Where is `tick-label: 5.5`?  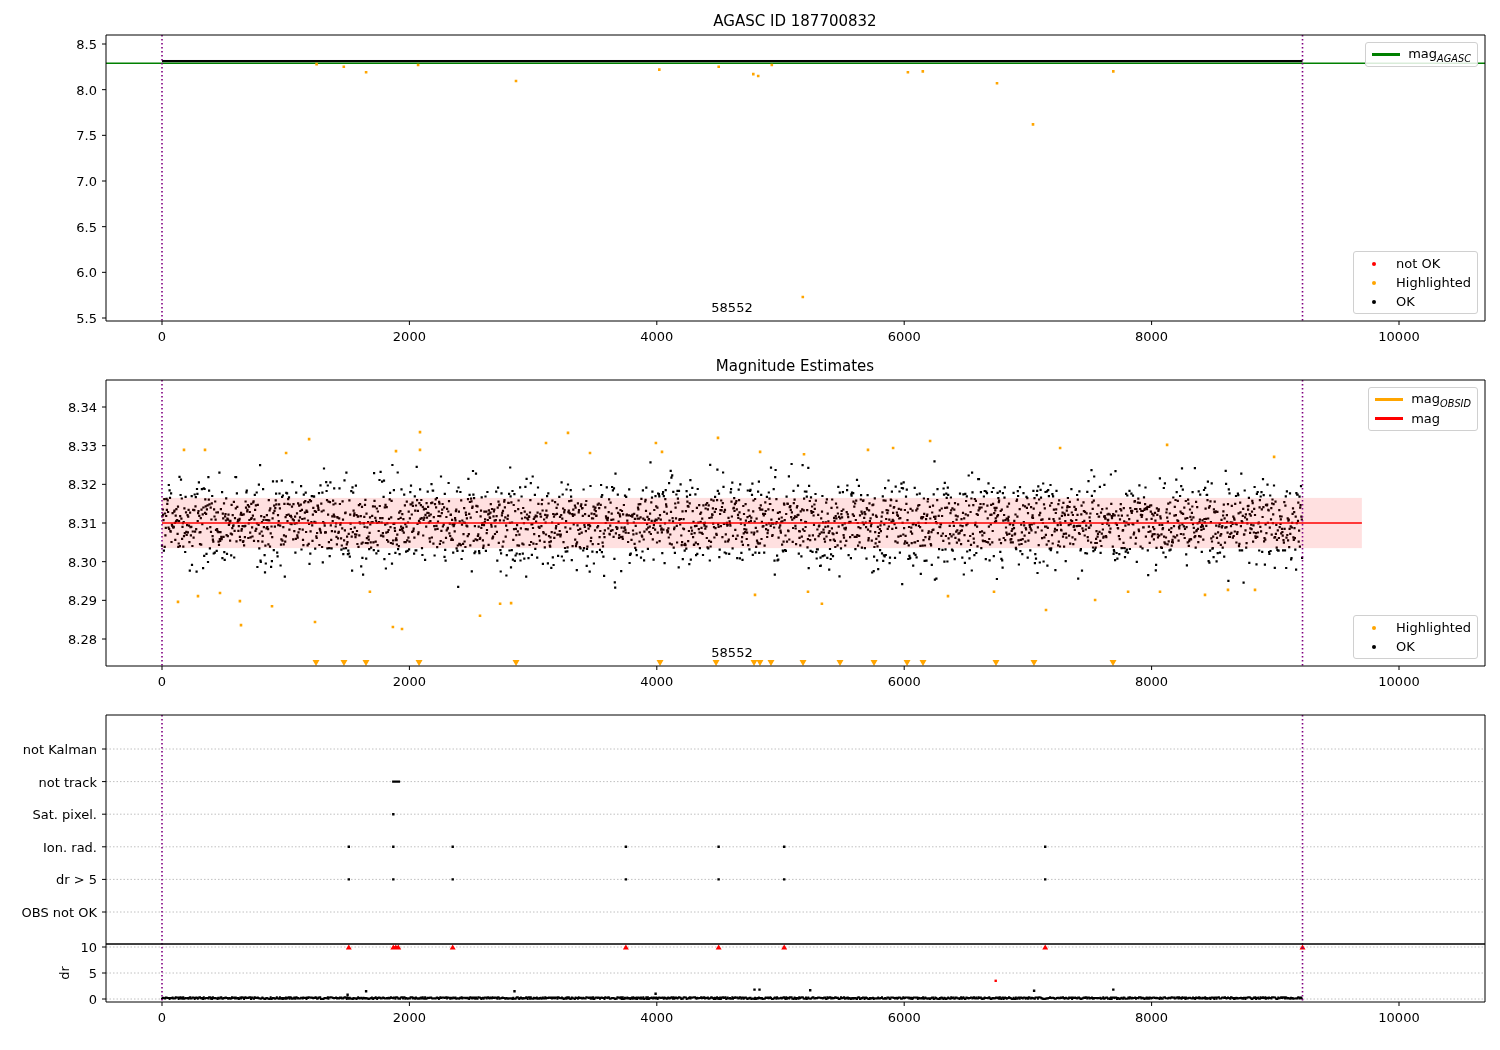
tick-label: 5.5 is located at coordinates (86, 318).